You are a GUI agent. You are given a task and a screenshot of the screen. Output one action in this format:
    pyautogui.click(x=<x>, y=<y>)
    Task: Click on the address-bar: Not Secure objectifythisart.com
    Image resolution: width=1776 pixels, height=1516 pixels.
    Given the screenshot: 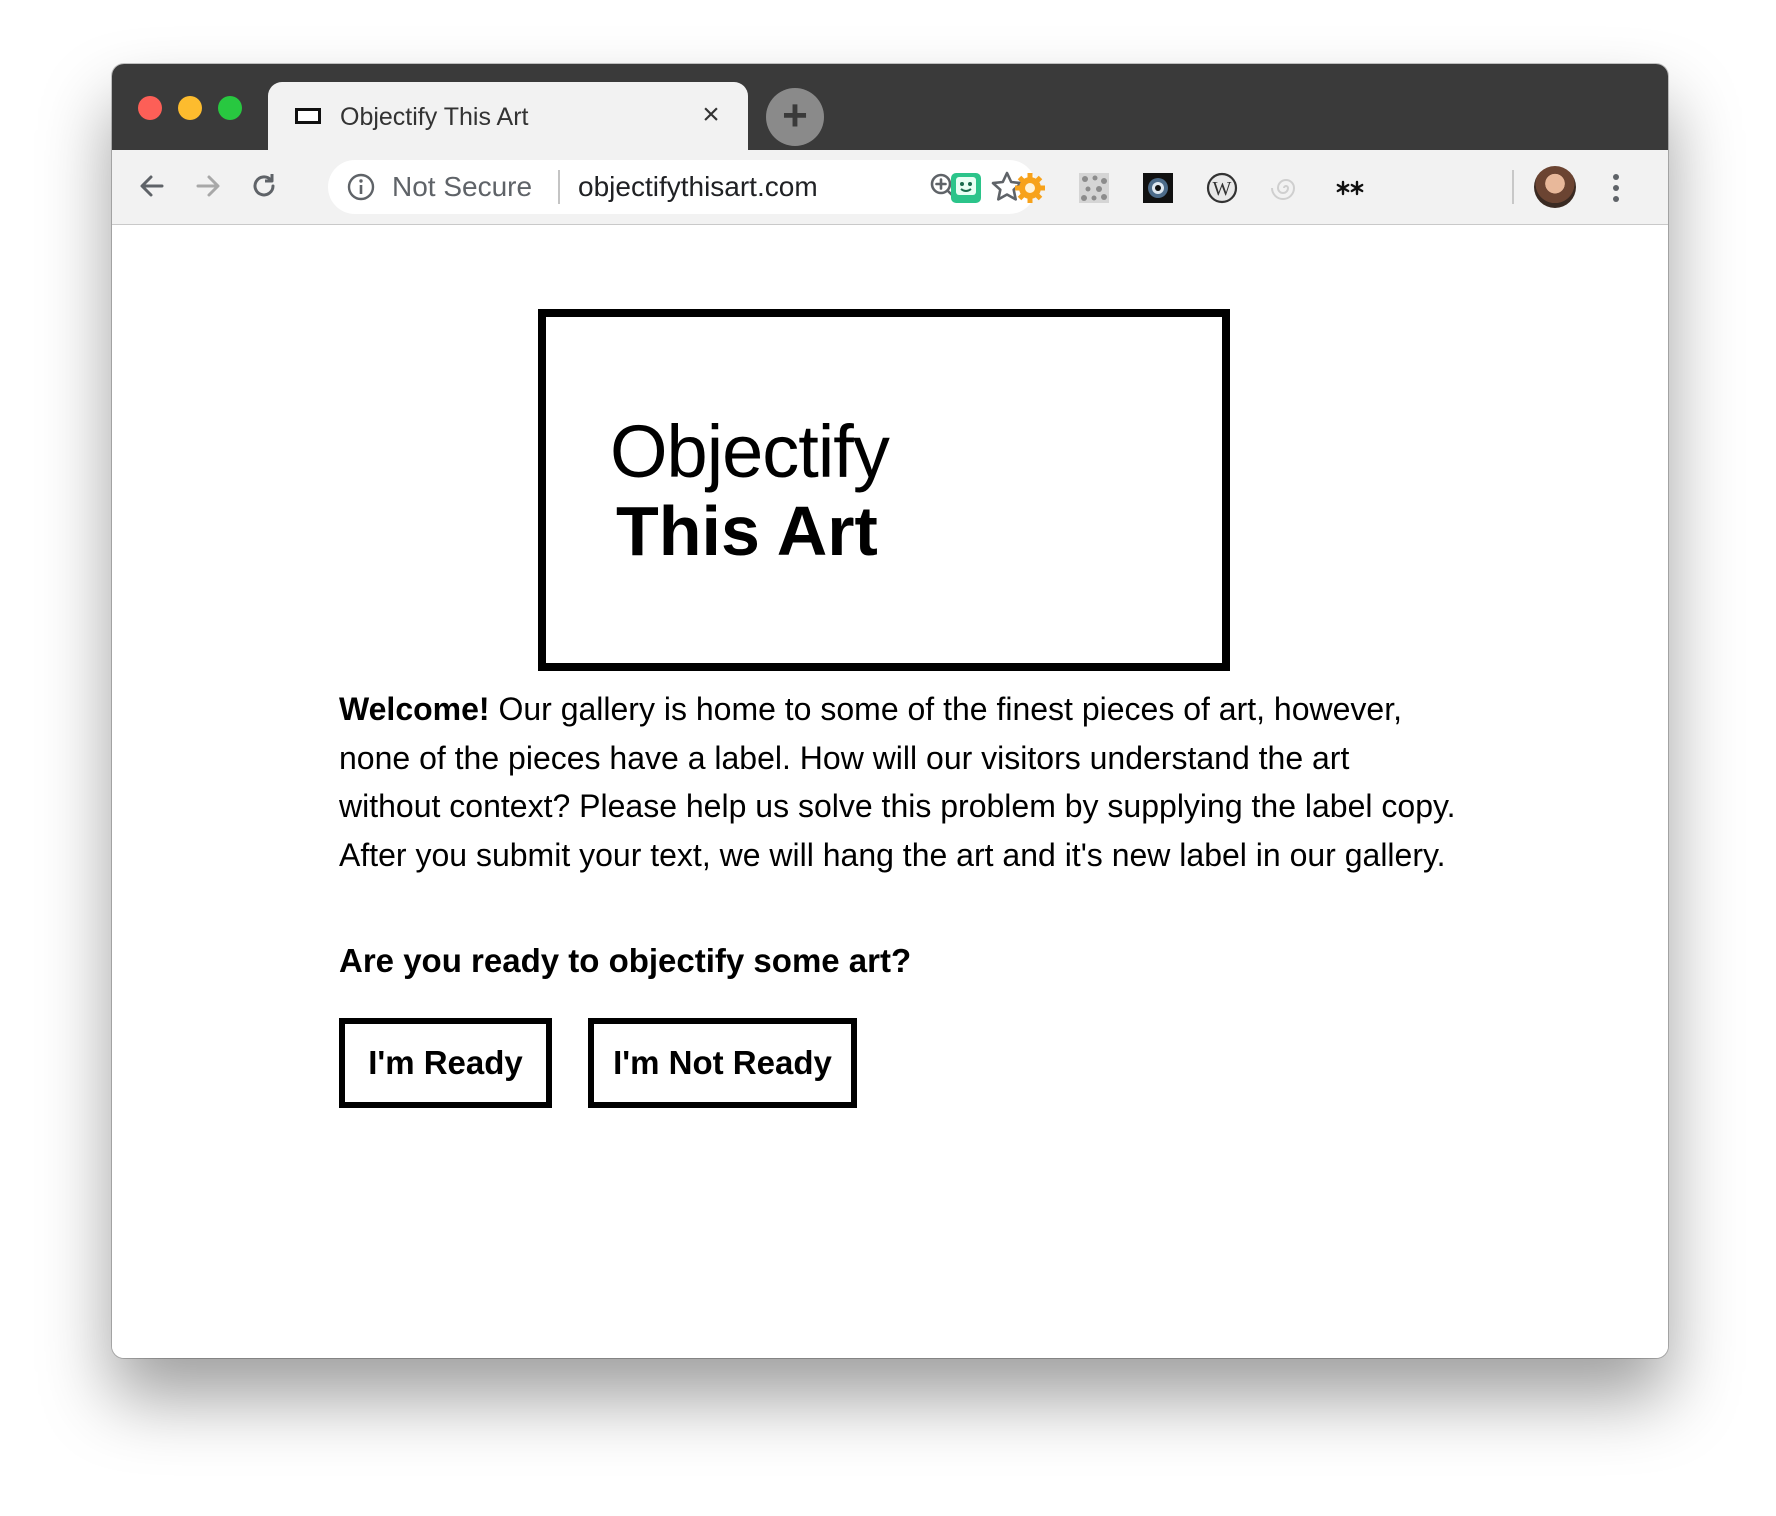 What is the action you would take?
    pyautogui.click(x=682, y=187)
    